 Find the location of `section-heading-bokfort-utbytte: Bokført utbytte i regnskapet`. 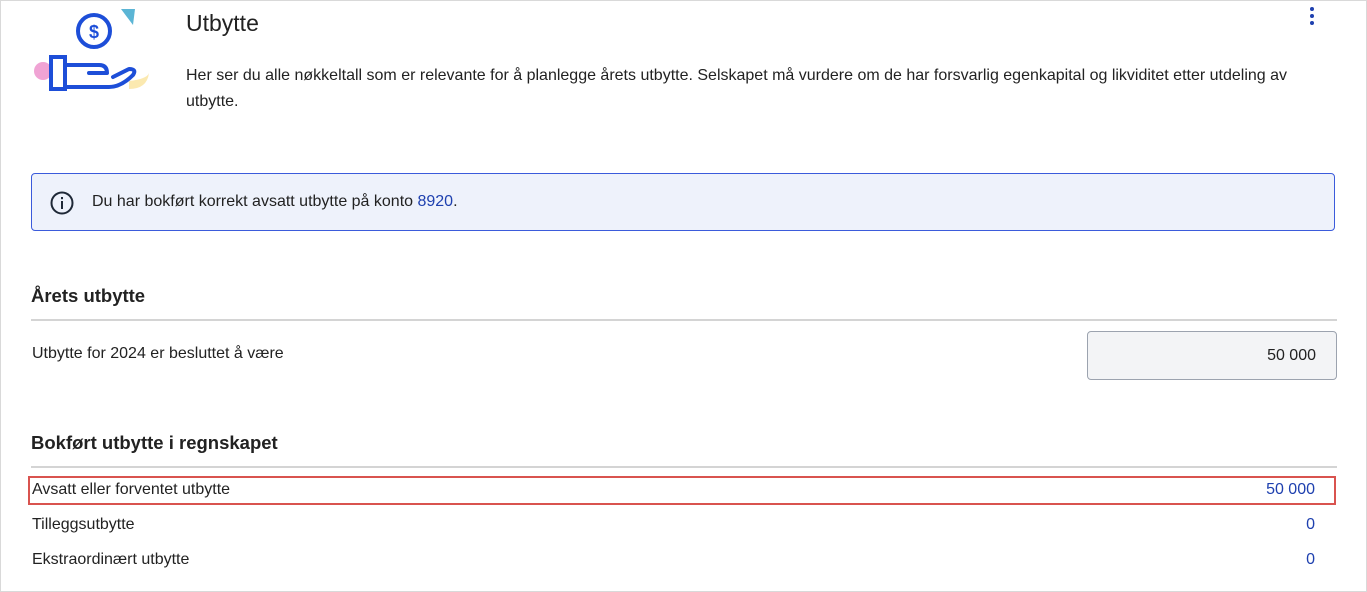

section-heading-bokfort-utbytte: Bokført utbytte i regnskapet is located at coordinates (154, 442).